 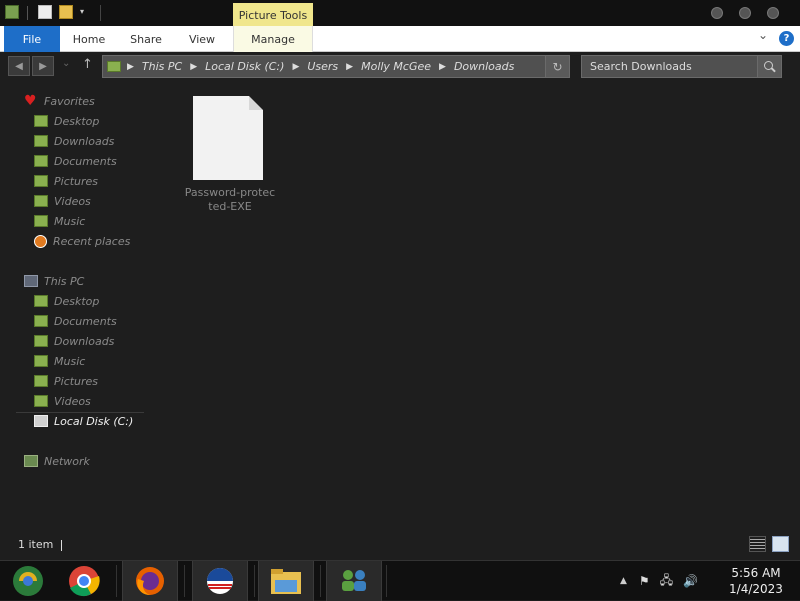 I want to click on recent-locations-icon: ⌄, so click(x=66, y=63).